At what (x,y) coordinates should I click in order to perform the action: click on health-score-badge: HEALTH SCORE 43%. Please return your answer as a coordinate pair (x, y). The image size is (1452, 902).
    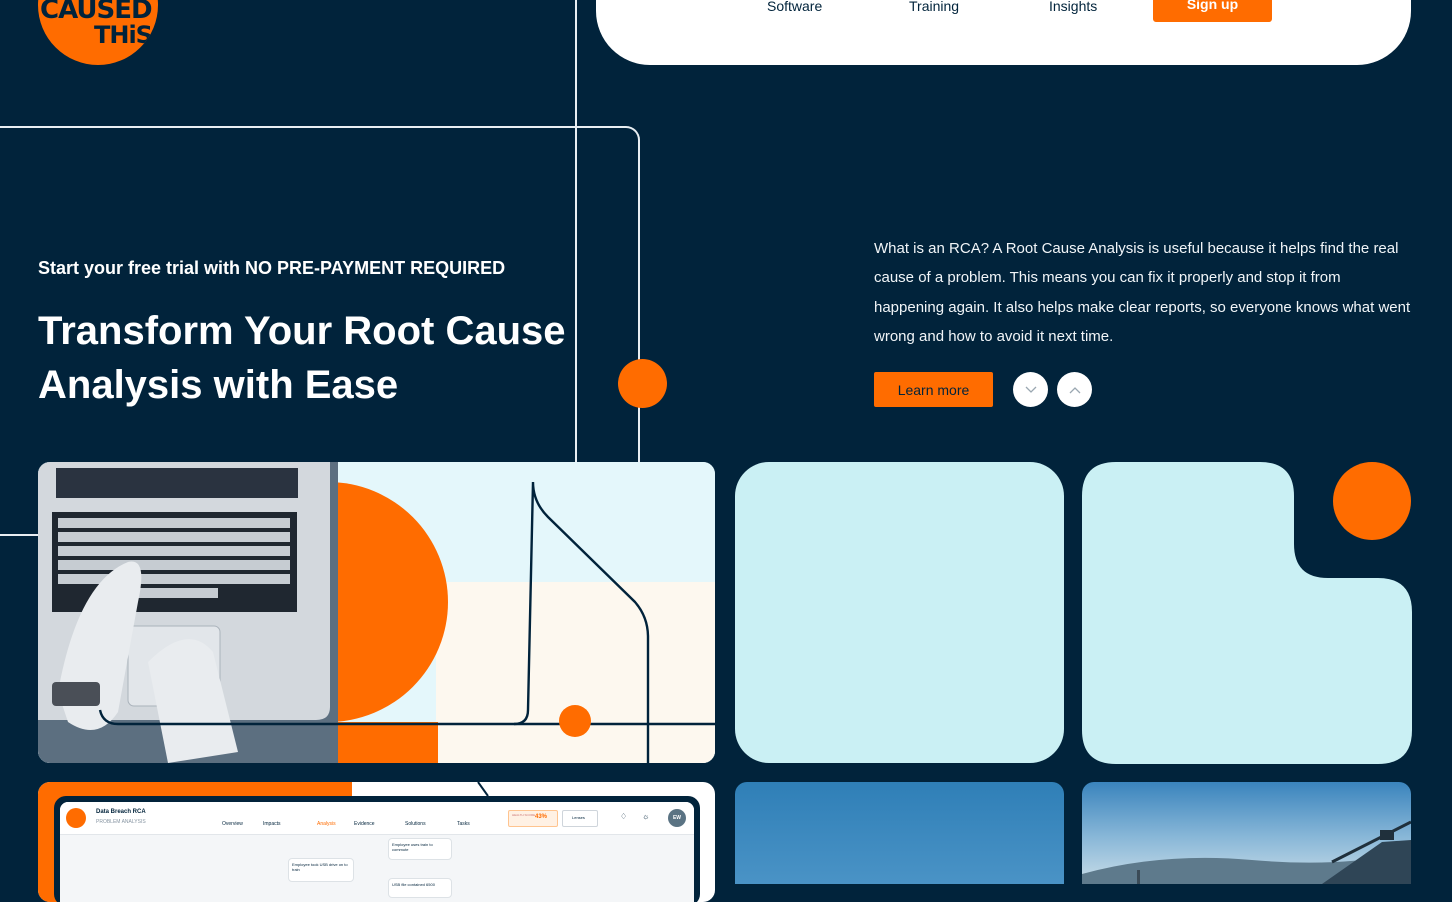
    Looking at the image, I should click on (533, 818).